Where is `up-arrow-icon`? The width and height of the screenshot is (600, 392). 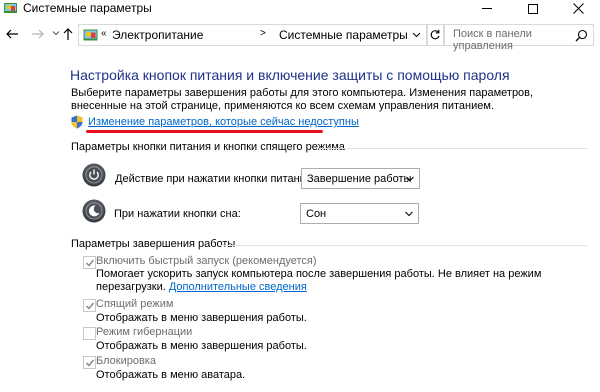 up-arrow-icon is located at coordinates (68, 34).